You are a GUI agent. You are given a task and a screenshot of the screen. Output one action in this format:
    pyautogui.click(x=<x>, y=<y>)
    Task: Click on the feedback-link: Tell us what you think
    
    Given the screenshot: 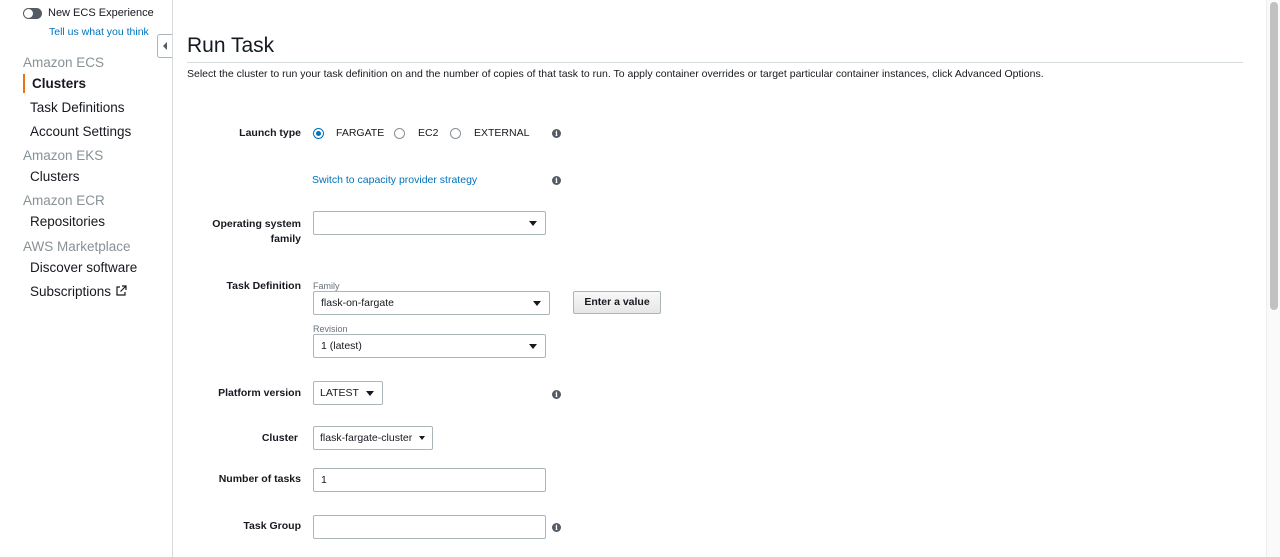 What is the action you would take?
    pyautogui.click(x=99, y=32)
    